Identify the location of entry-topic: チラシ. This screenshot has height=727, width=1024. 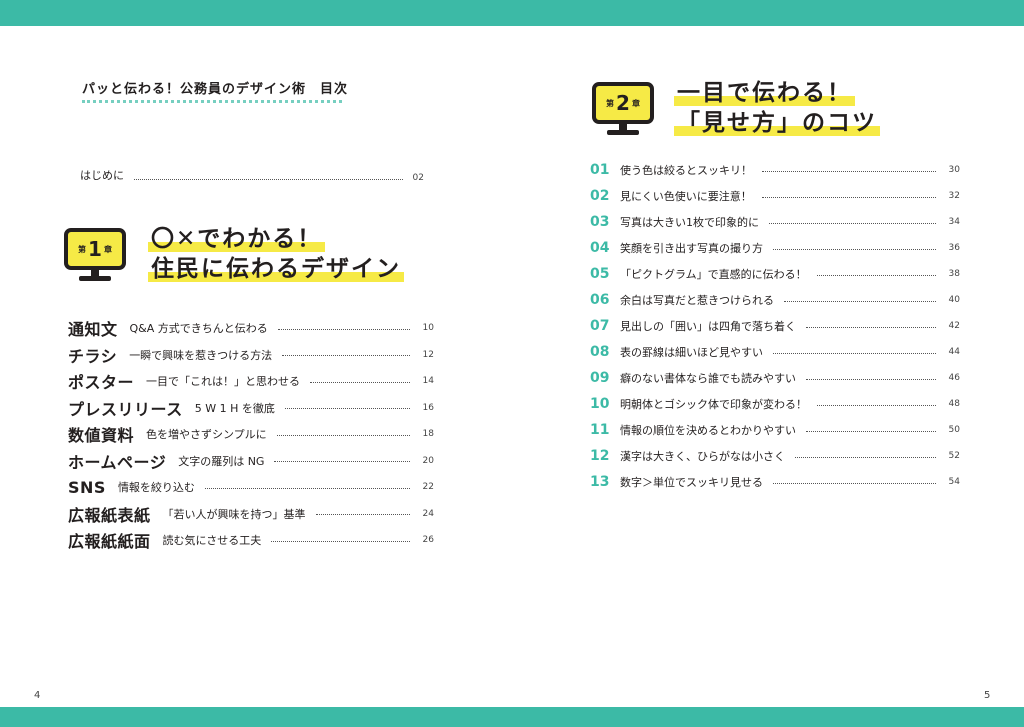
(93, 356).